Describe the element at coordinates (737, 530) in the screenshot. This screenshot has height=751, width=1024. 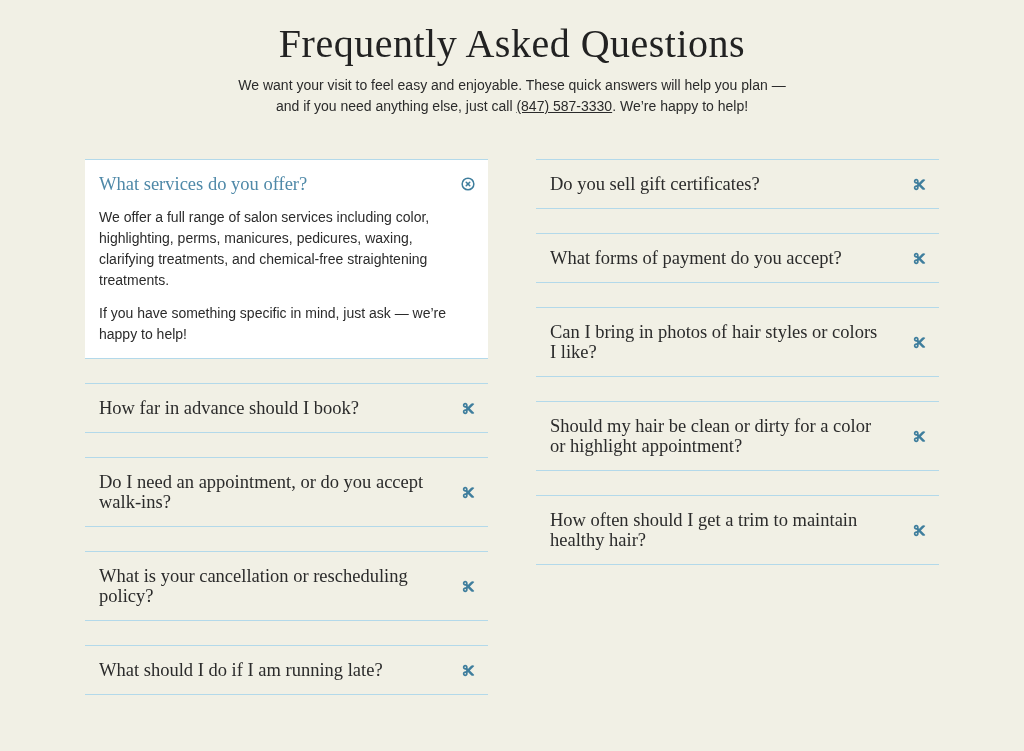
I see `faq-question: How often should I get a trim to maintain healthy hair?` at that location.